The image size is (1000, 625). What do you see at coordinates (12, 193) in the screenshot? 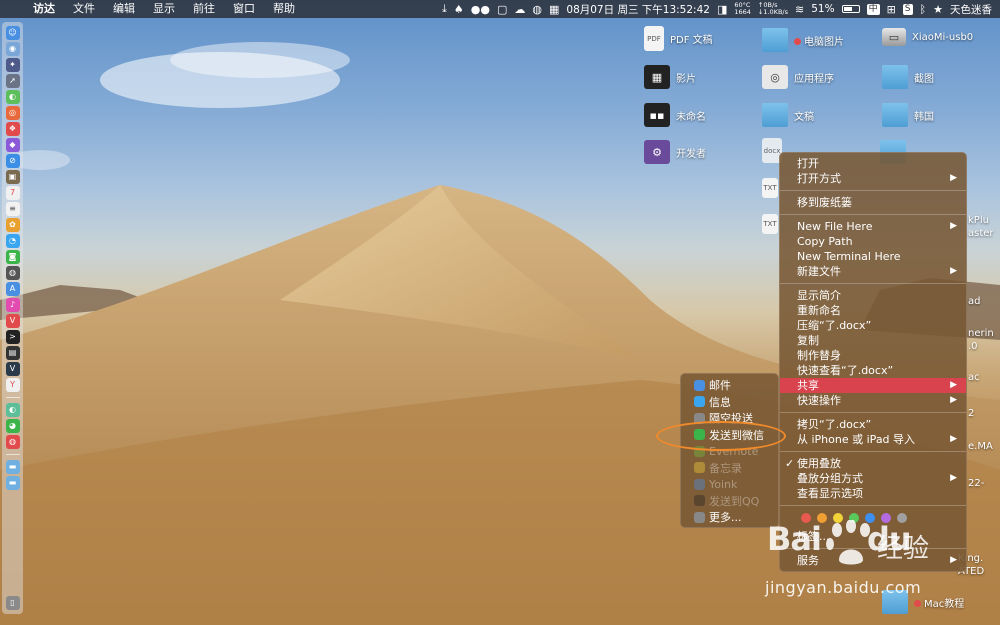
I see `calendar-app-icon: 7` at bounding box center [12, 193].